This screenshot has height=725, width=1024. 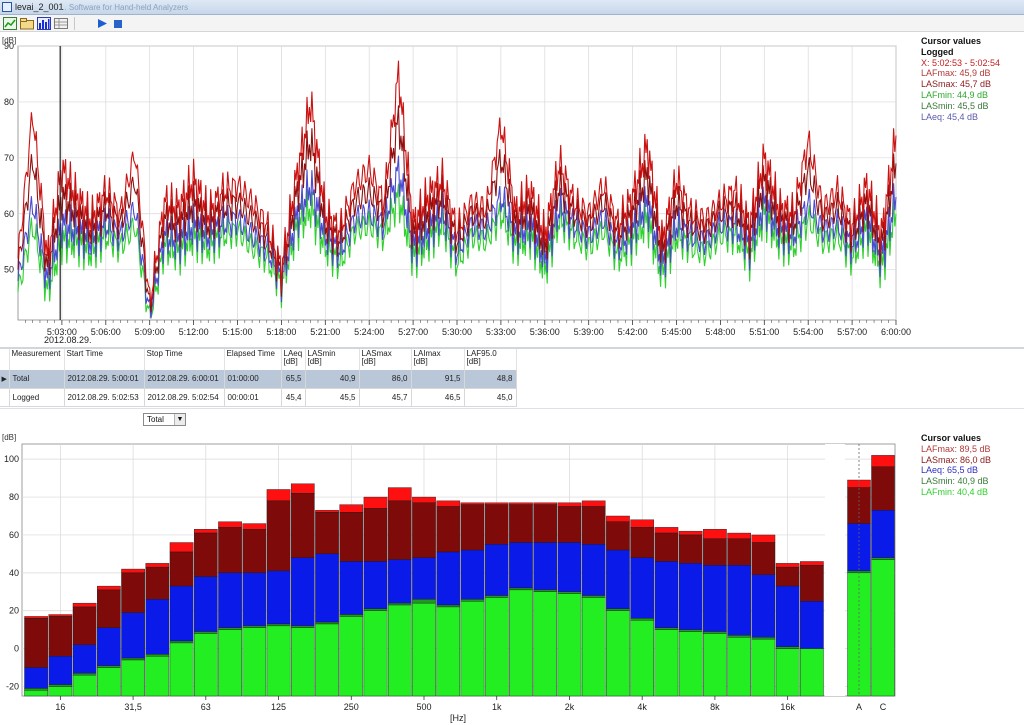 What do you see at coordinates (16, 649) in the screenshot?
I see `y-tick-label: 0` at bounding box center [16, 649].